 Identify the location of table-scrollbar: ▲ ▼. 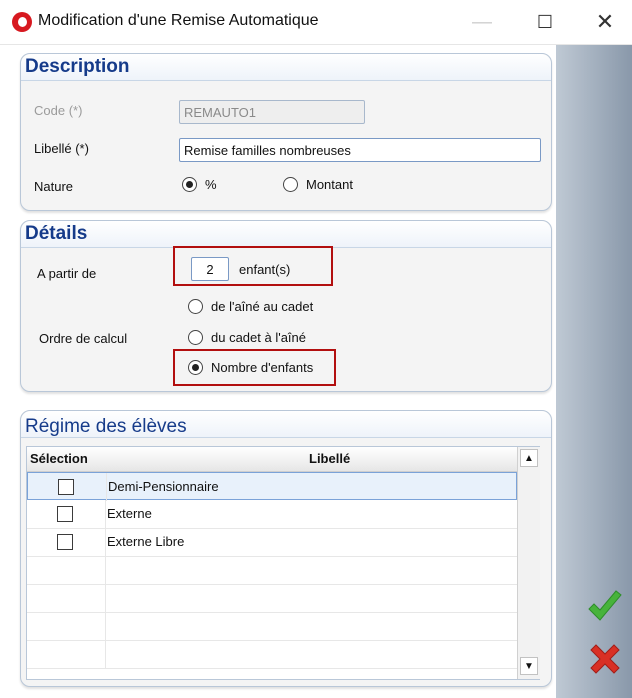
(528, 563).